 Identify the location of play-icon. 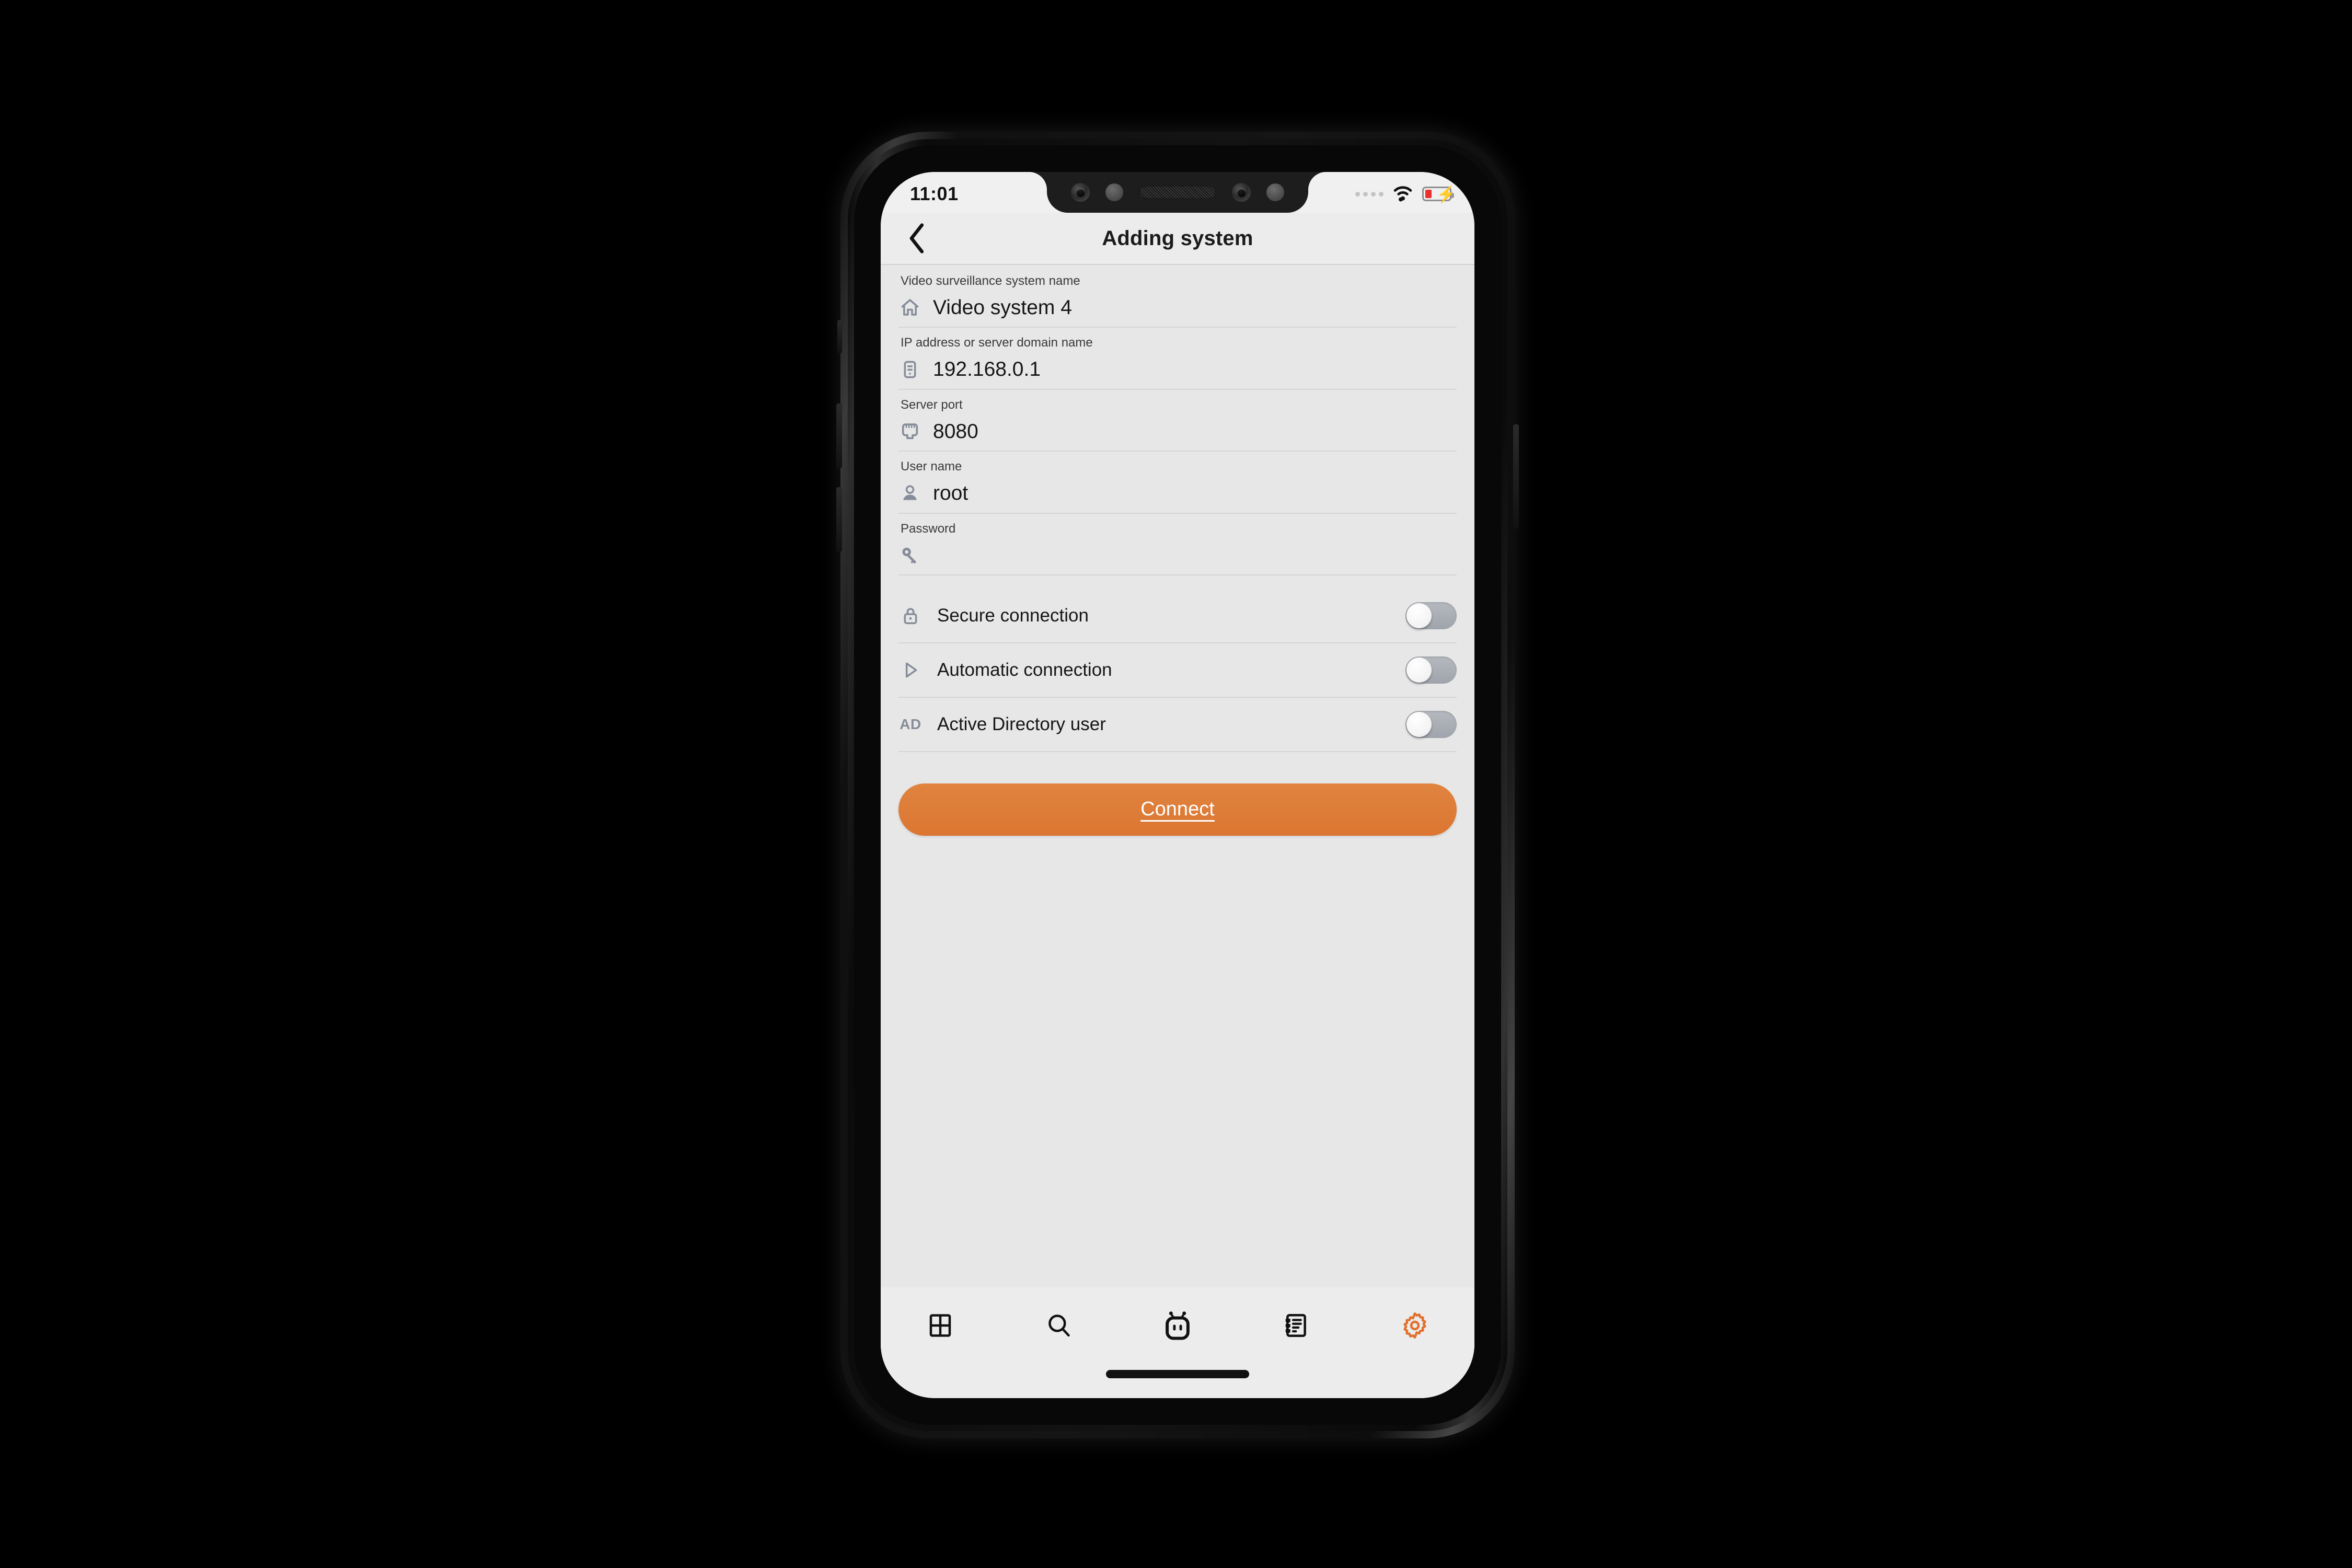
(910, 670).